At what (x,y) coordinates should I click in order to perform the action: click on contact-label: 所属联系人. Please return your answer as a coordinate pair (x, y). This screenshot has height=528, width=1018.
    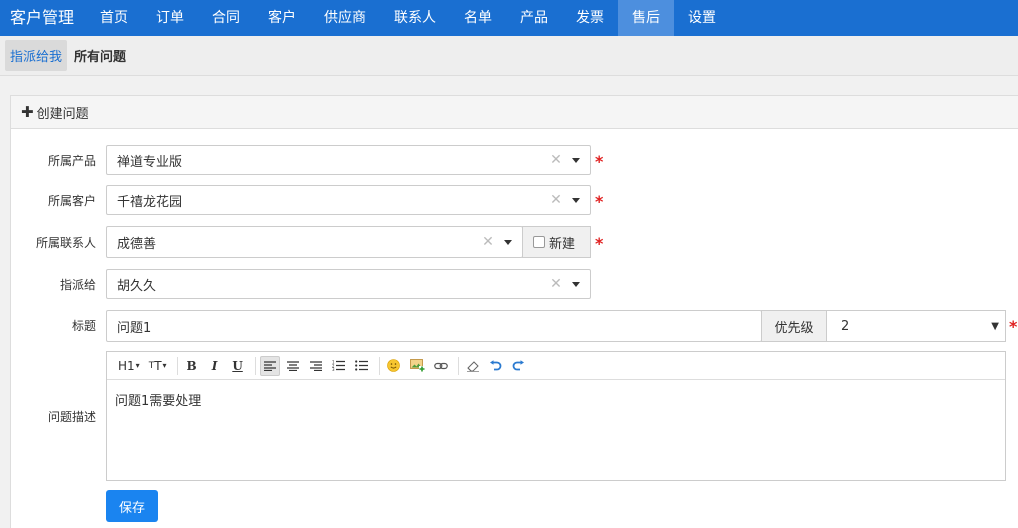
    Looking at the image, I should click on (65, 243).